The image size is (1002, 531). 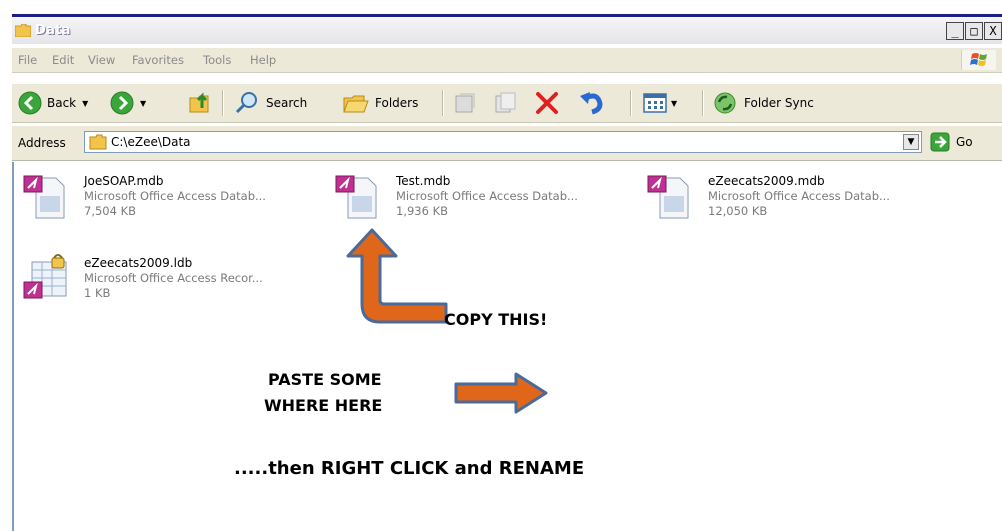 I want to click on forward-button: ▼, so click(x=128, y=103).